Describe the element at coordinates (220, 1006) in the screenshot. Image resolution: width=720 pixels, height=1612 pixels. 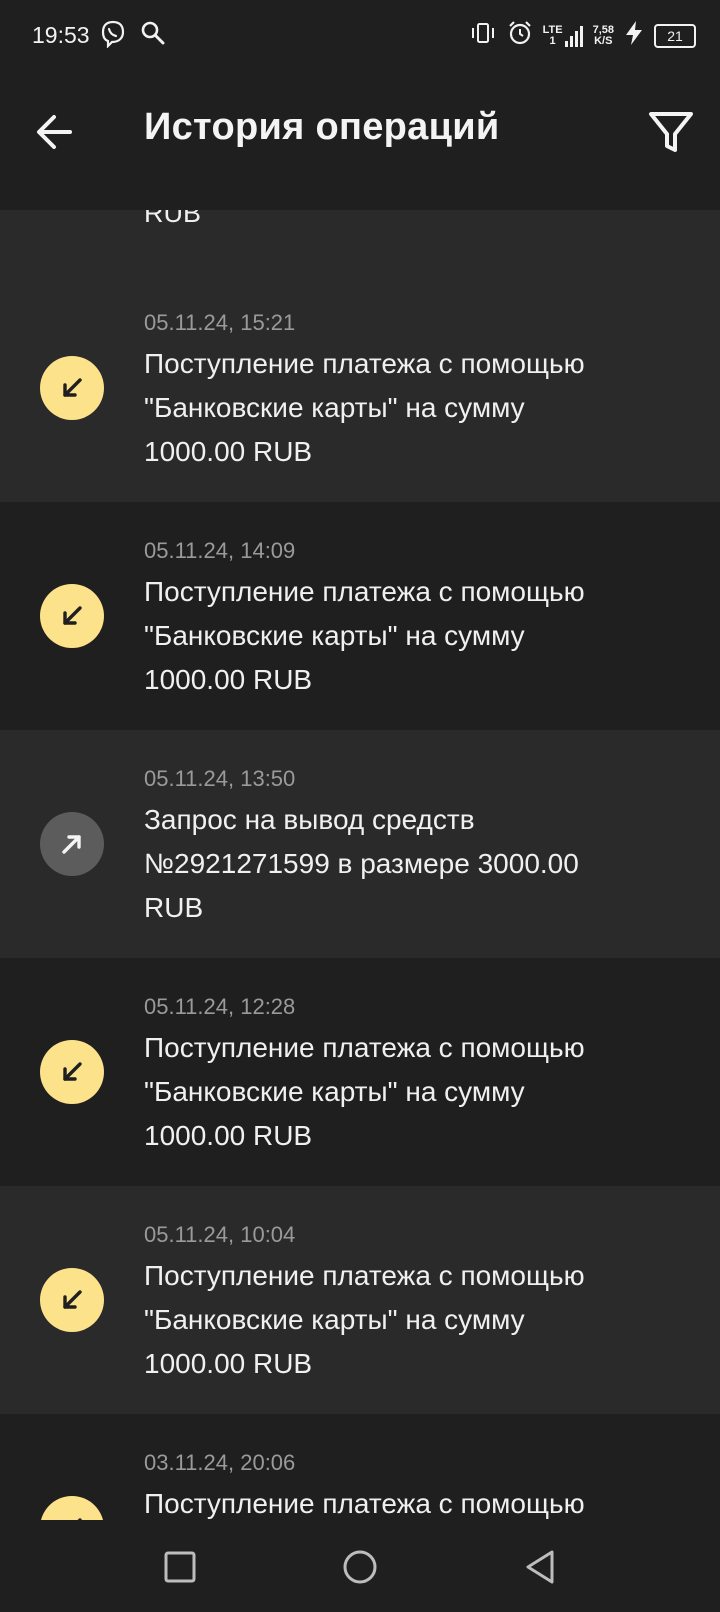
I see `transaction-date: 05.11.24, 12:28` at that location.